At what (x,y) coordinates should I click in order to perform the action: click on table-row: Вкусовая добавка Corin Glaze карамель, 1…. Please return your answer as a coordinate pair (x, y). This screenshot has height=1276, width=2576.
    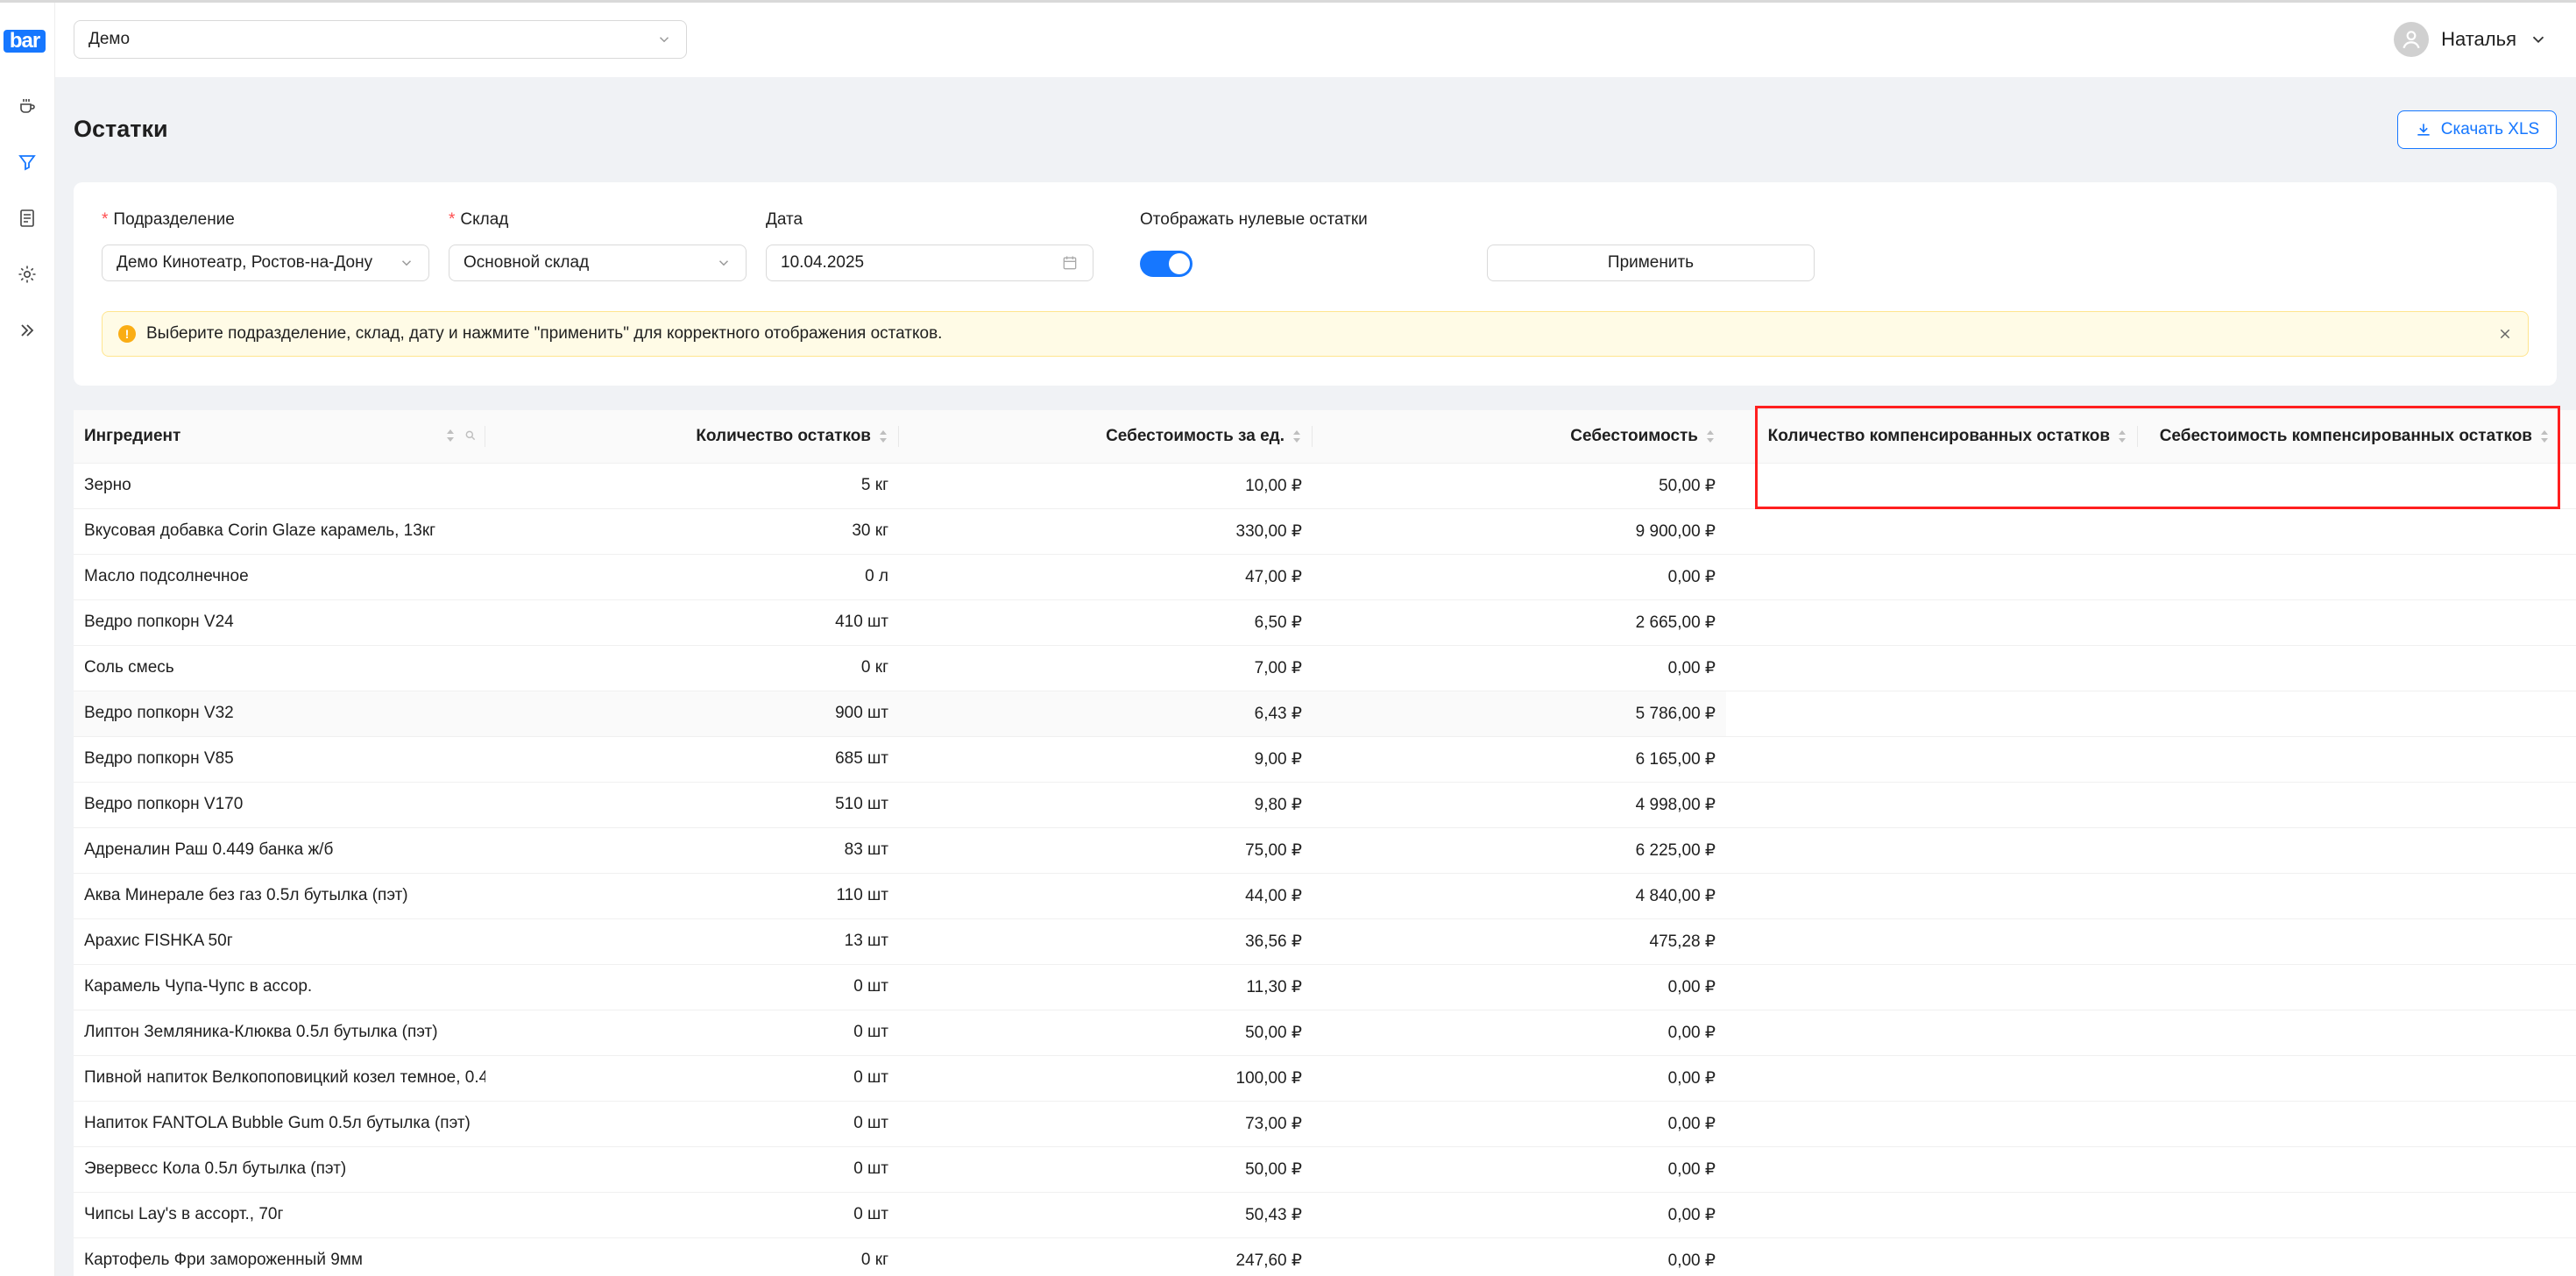
    Looking at the image, I should click on (1325, 531).